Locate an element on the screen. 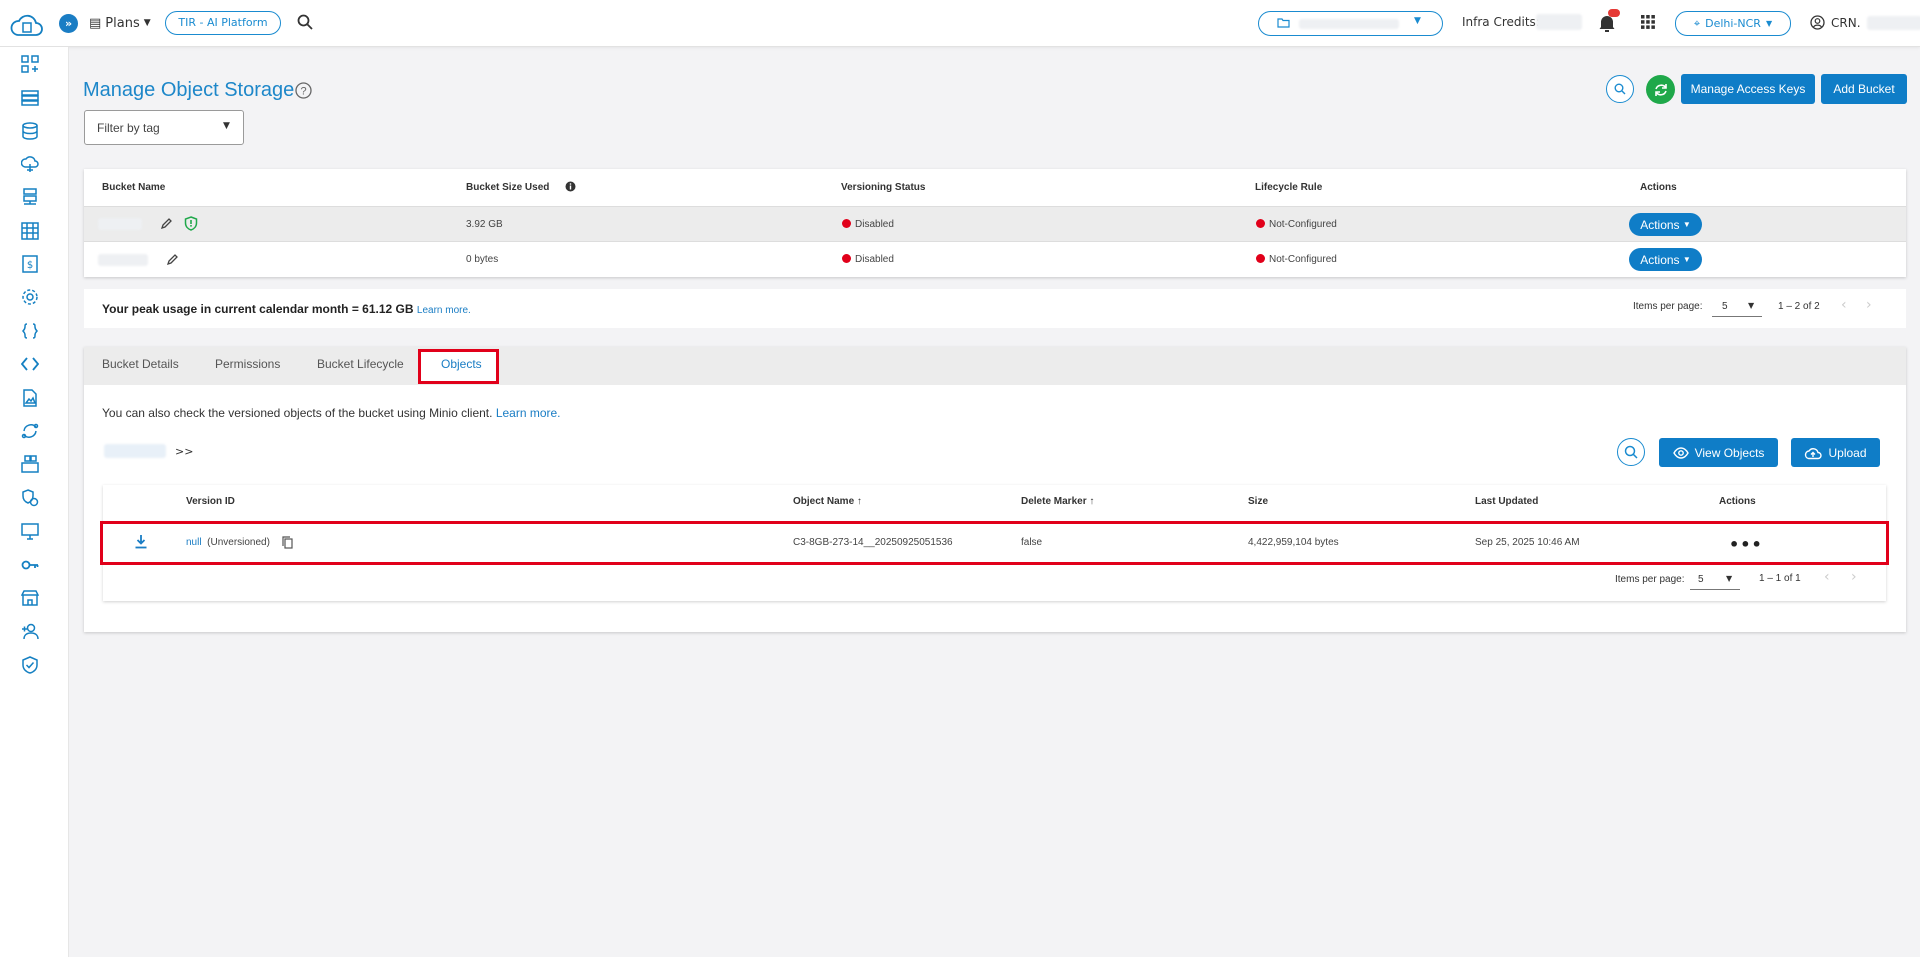 The height and width of the screenshot is (957, 1920). col-object-name: Object Name ↑ is located at coordinates (827, 501).